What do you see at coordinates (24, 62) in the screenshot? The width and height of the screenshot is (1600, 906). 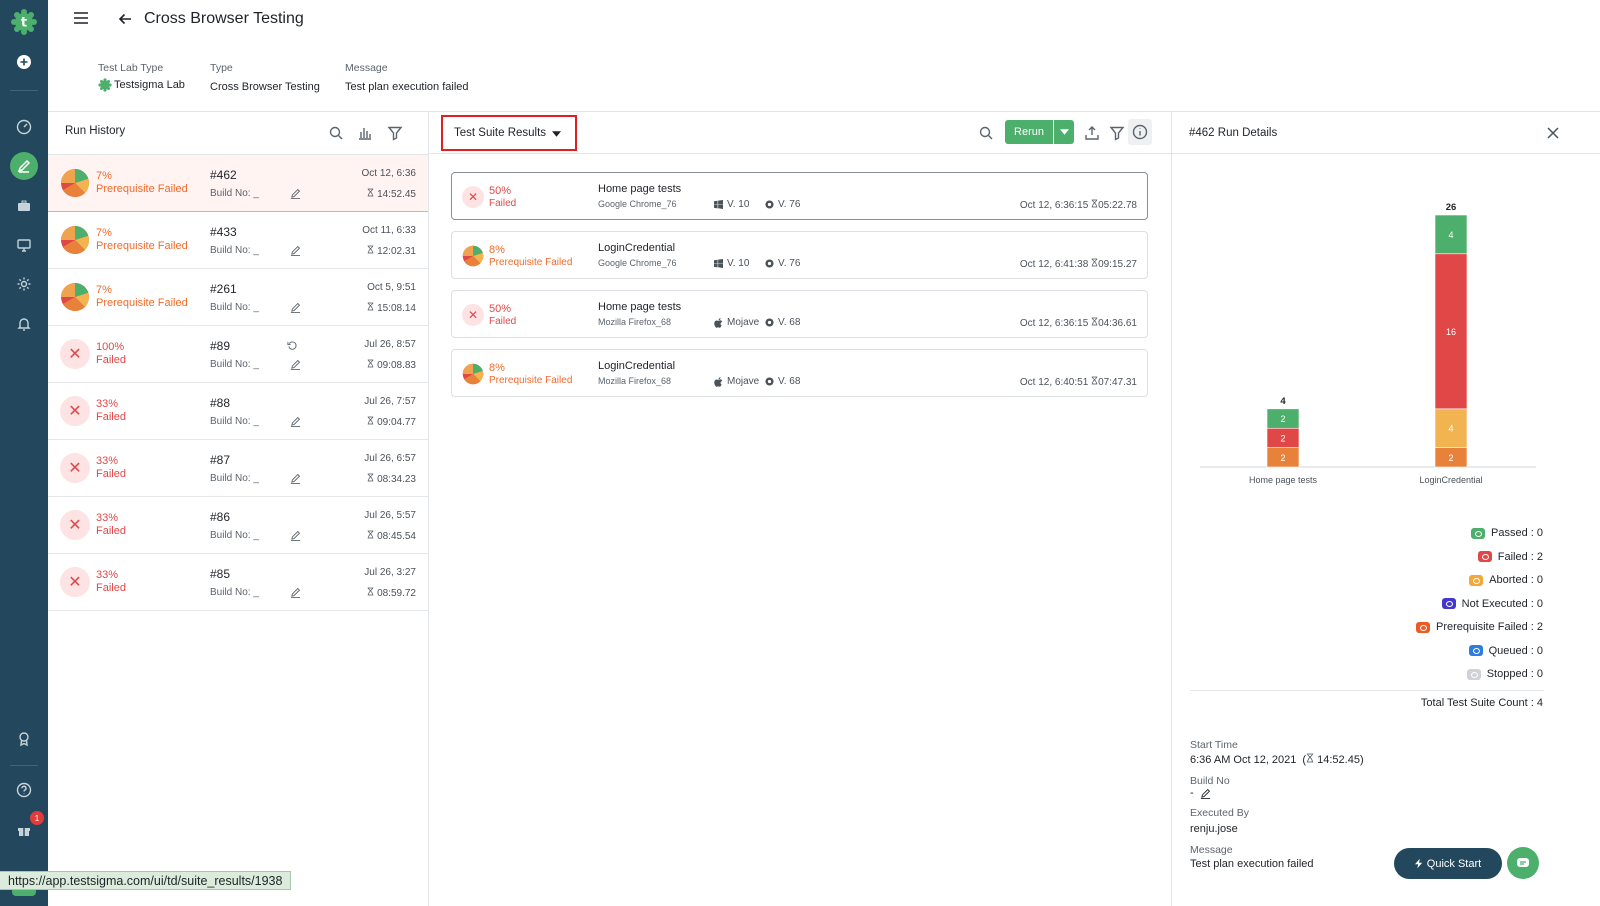 I see `add-icon` at bounding box center [24, 62].